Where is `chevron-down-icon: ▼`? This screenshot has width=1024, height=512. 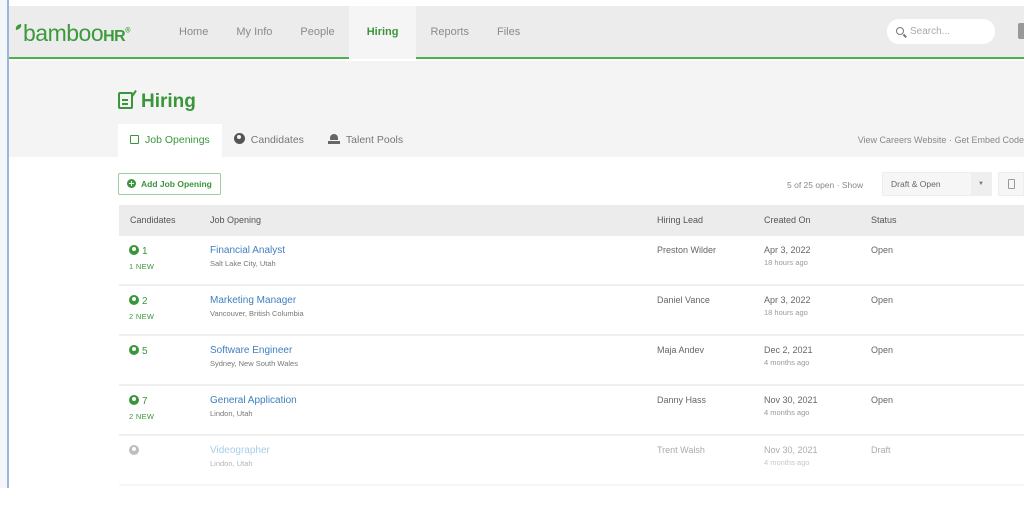
chevron-down-icon: ▼ is located at coordinates (981, 184).